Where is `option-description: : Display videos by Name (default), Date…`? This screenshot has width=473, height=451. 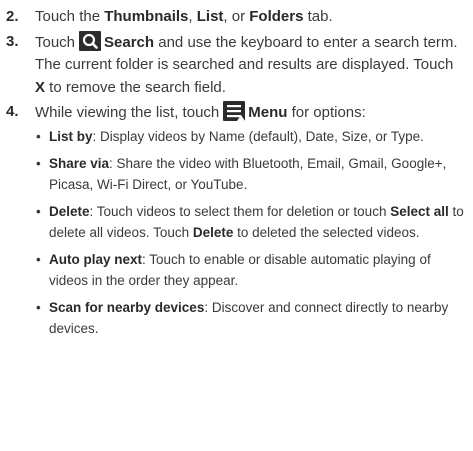 option-description: : Display videos by Name (default), Date… is located at coordinates (258, 136).